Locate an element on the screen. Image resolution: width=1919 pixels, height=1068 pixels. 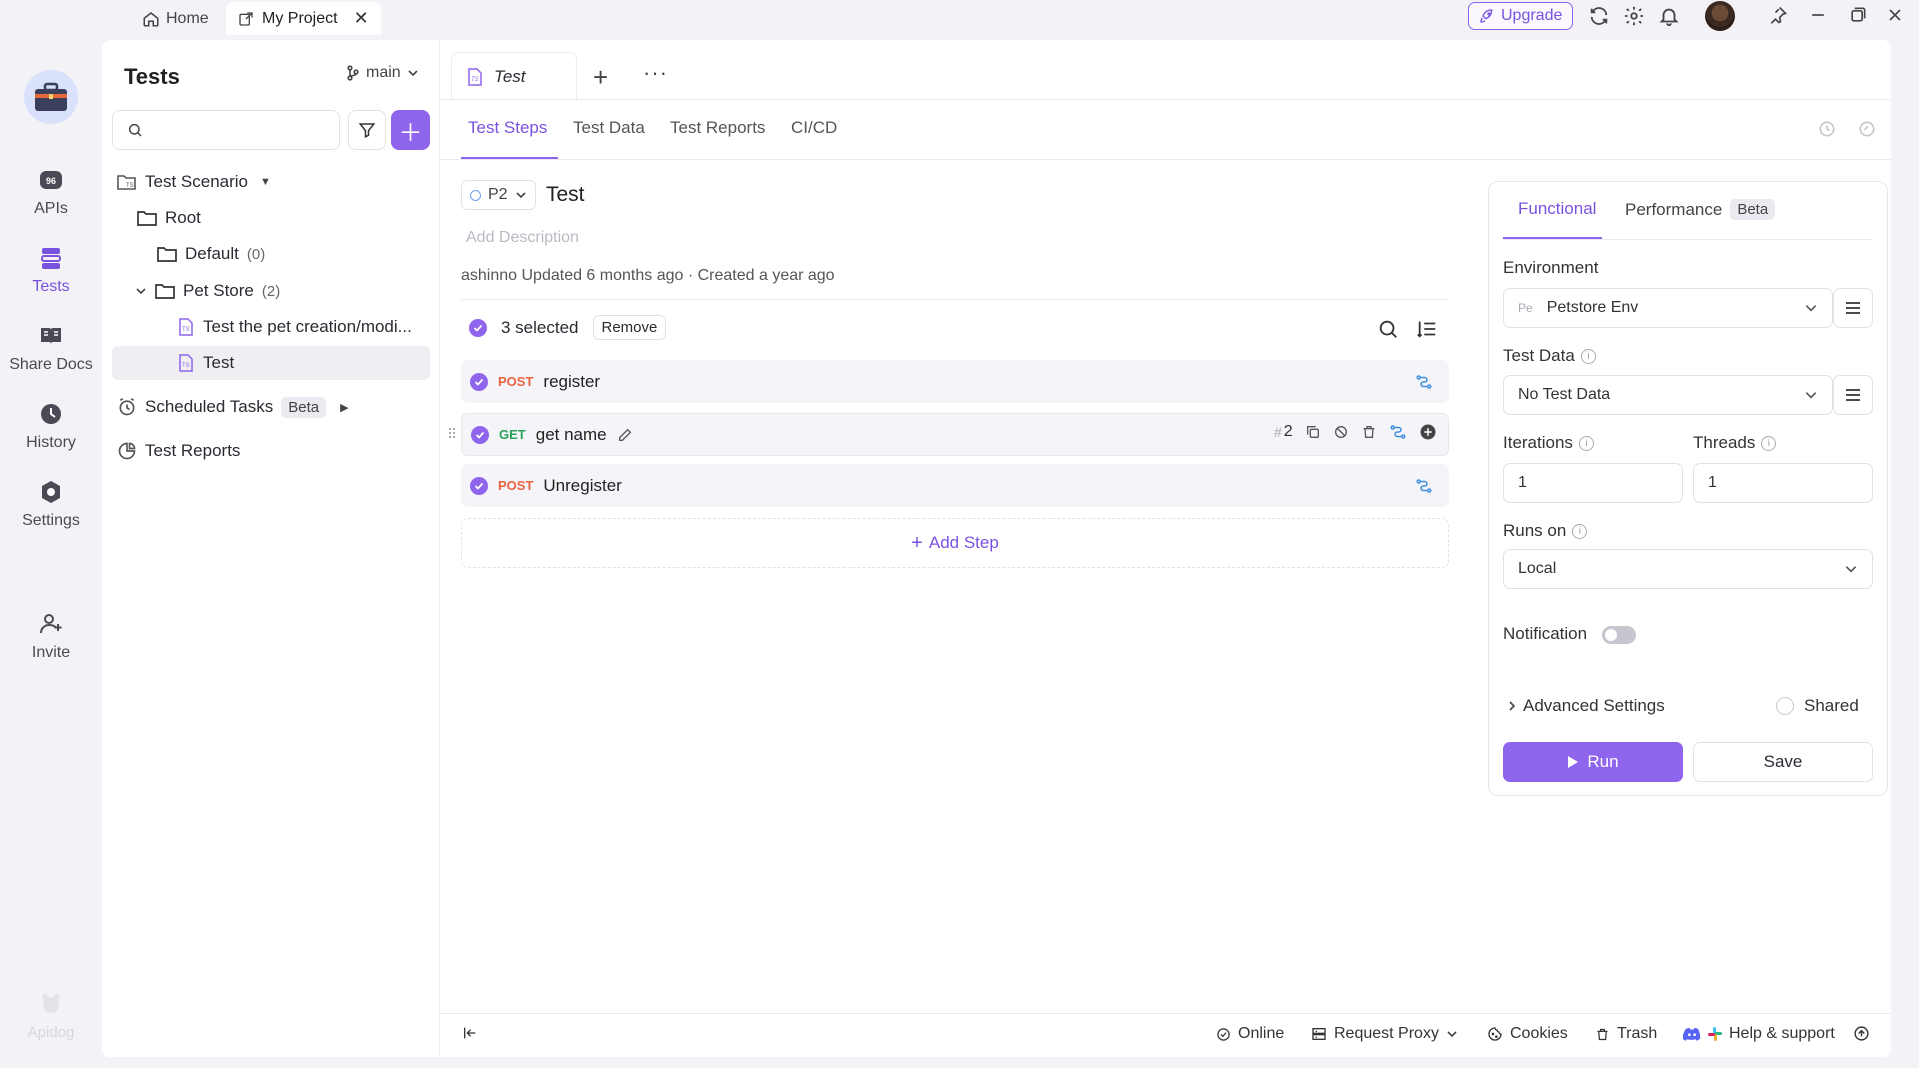
test-data-menu-button is located at coordinates (1853, 395).